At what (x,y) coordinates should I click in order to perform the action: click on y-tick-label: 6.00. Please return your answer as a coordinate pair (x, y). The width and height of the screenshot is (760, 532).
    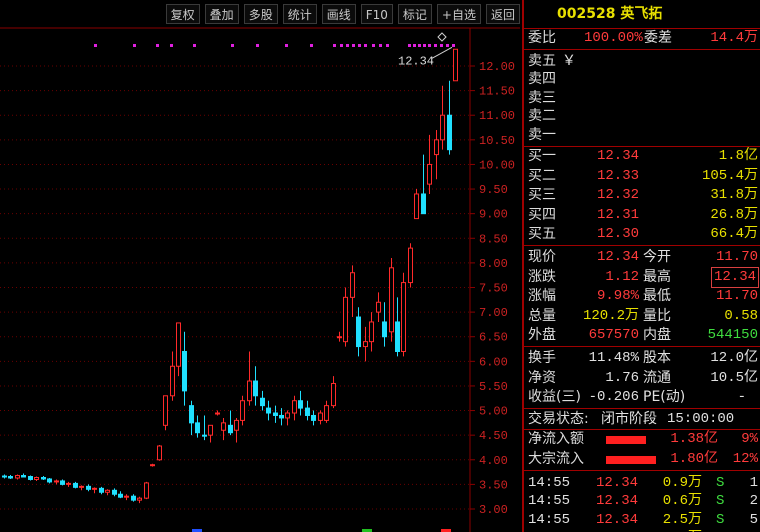
    Looking at the image, I should click on (493, 362).